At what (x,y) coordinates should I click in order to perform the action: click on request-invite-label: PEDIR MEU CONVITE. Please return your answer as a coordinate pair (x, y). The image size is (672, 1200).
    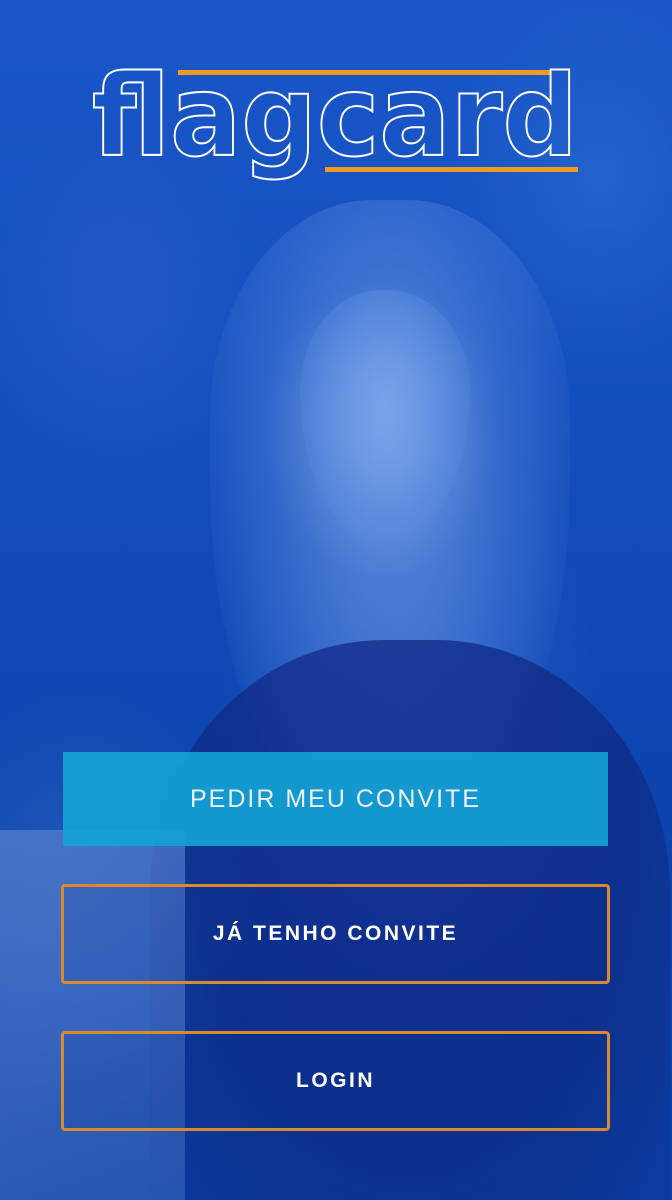
    Looking at the image, I should click on (335, 798).